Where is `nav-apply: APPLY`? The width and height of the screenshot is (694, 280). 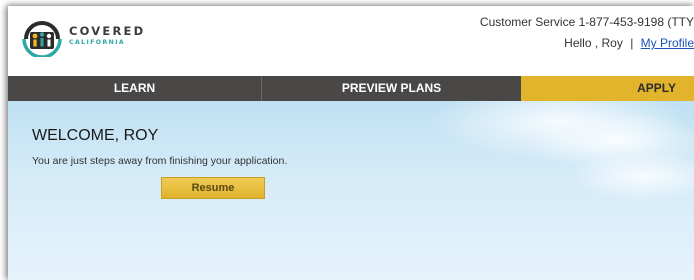 nav-apply: APPLY is located at coordinates (607, 88).